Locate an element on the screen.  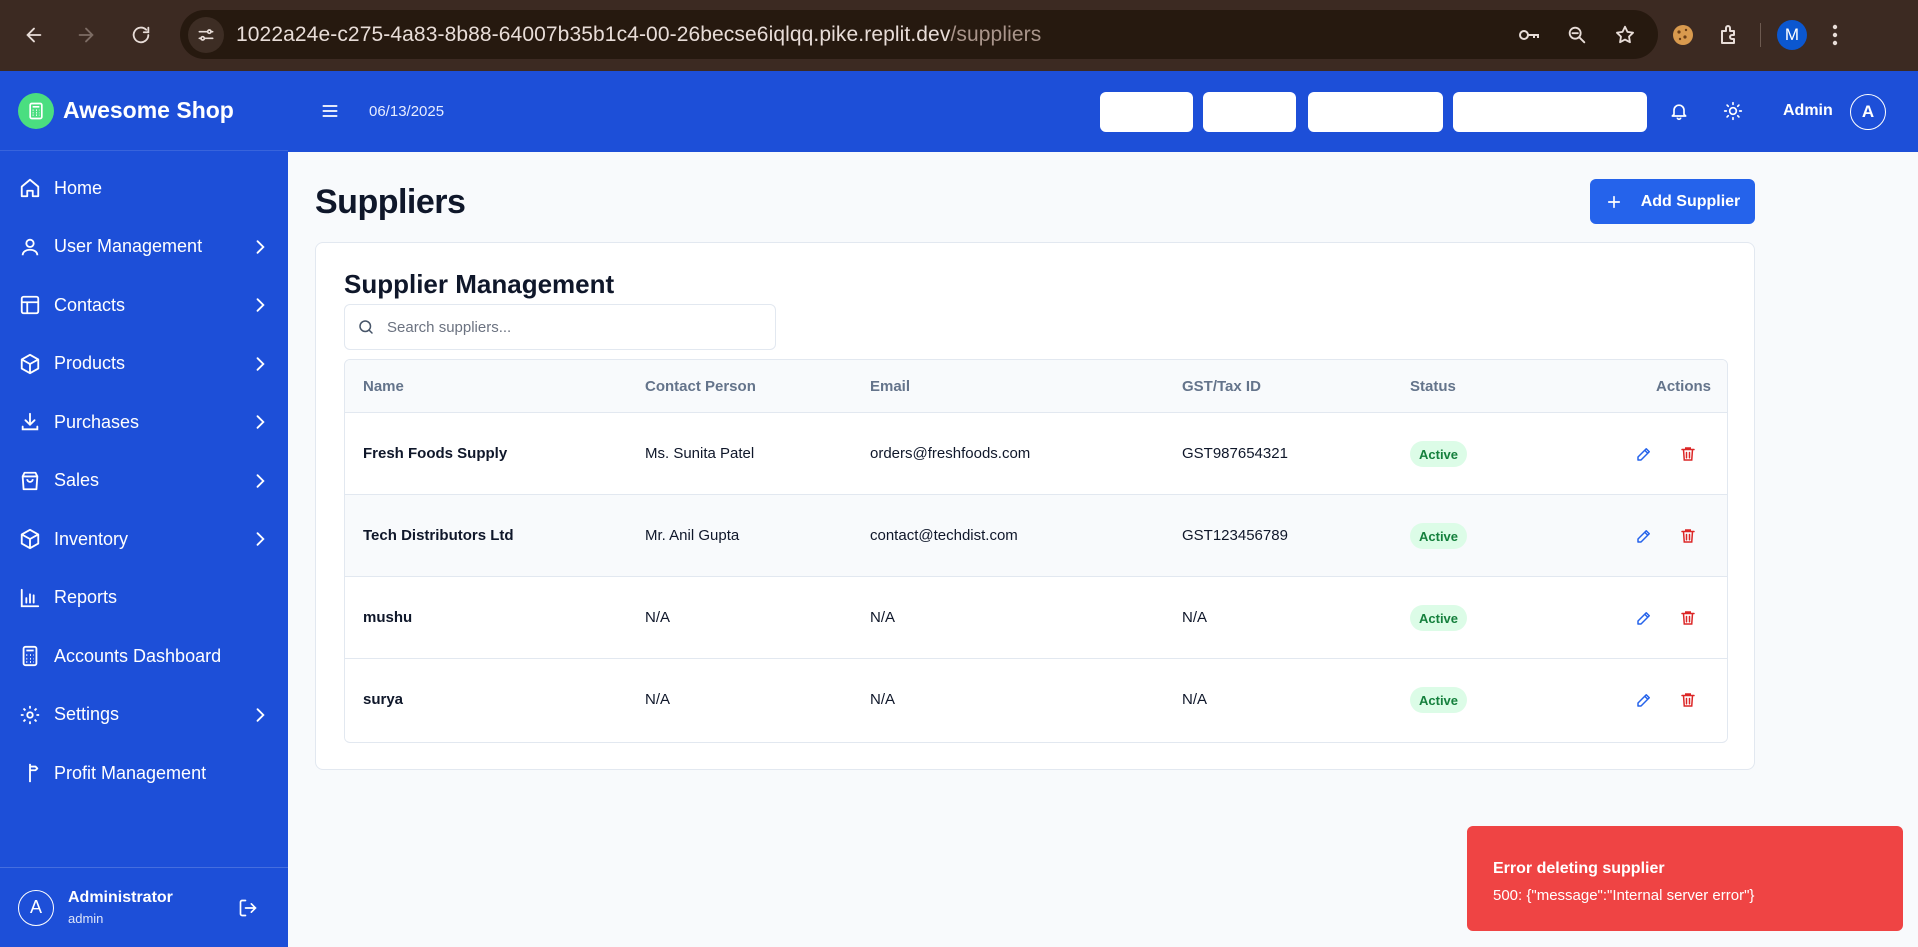
user-role: admin is located at coordinates (86, 918).